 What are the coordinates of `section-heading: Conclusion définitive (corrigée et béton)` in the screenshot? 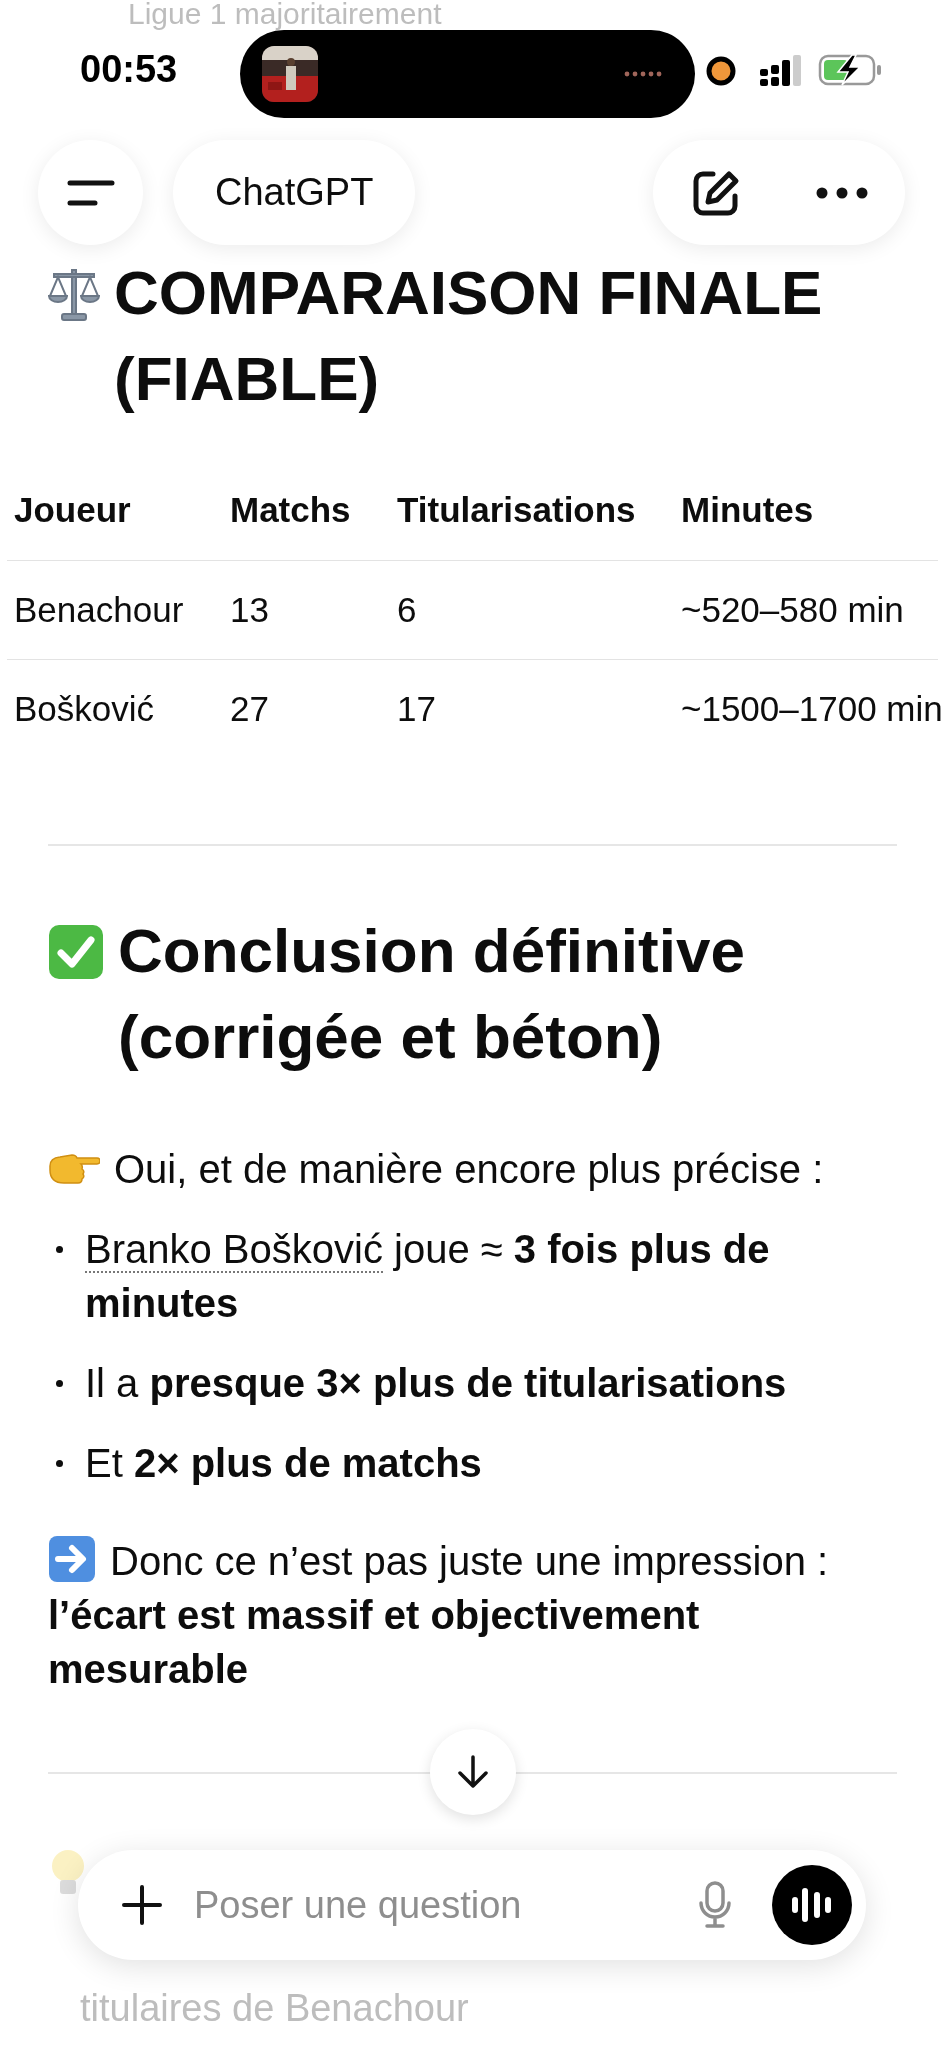 It's located at (432, 994).